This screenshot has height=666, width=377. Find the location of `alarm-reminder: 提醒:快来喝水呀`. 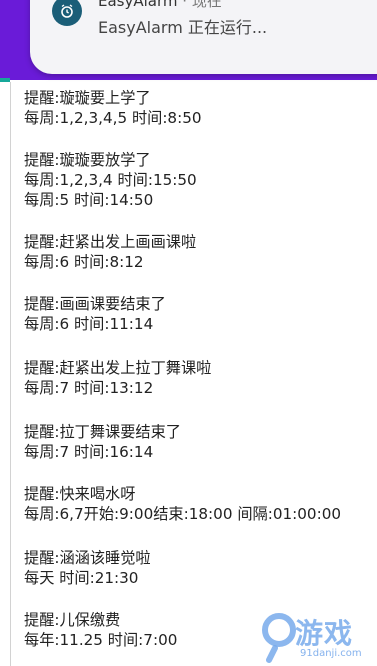

alarm-reminder: 提醒:快来喝水呀 is located at coordinates (80, 494).